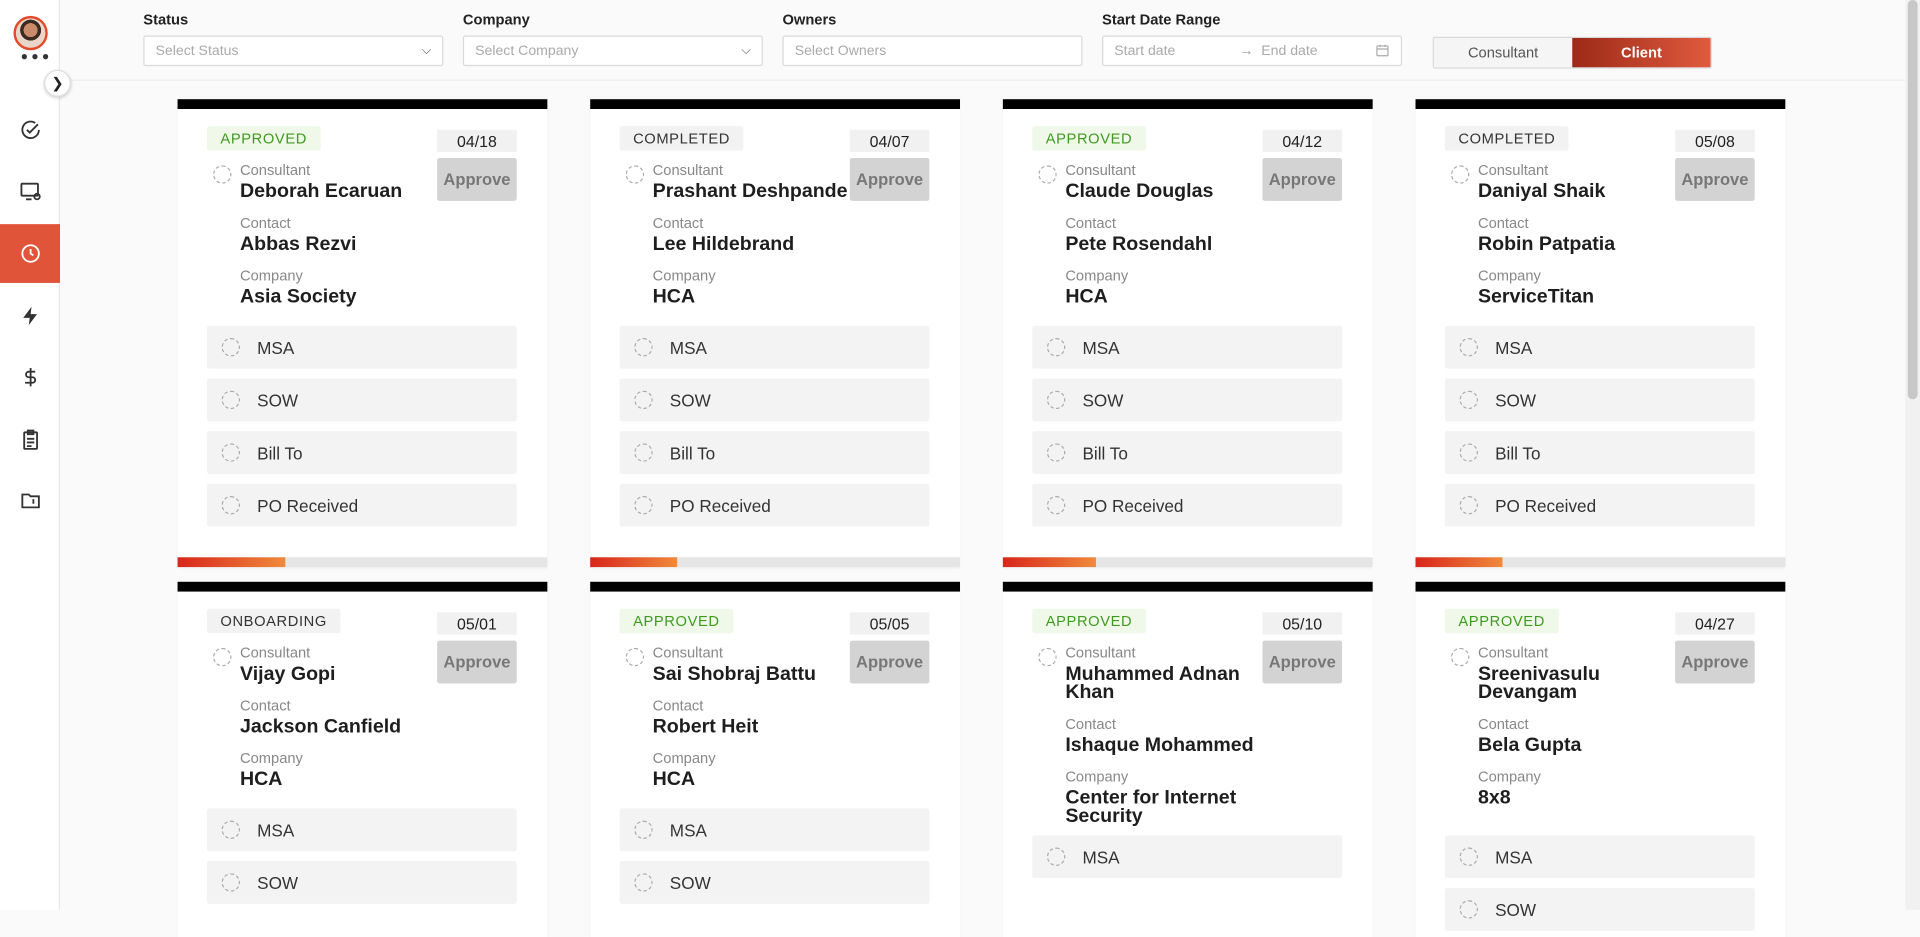 The image size is (1920, 937). I want to click on consultant-name: Prashant Deshpande, so click(750, 192).